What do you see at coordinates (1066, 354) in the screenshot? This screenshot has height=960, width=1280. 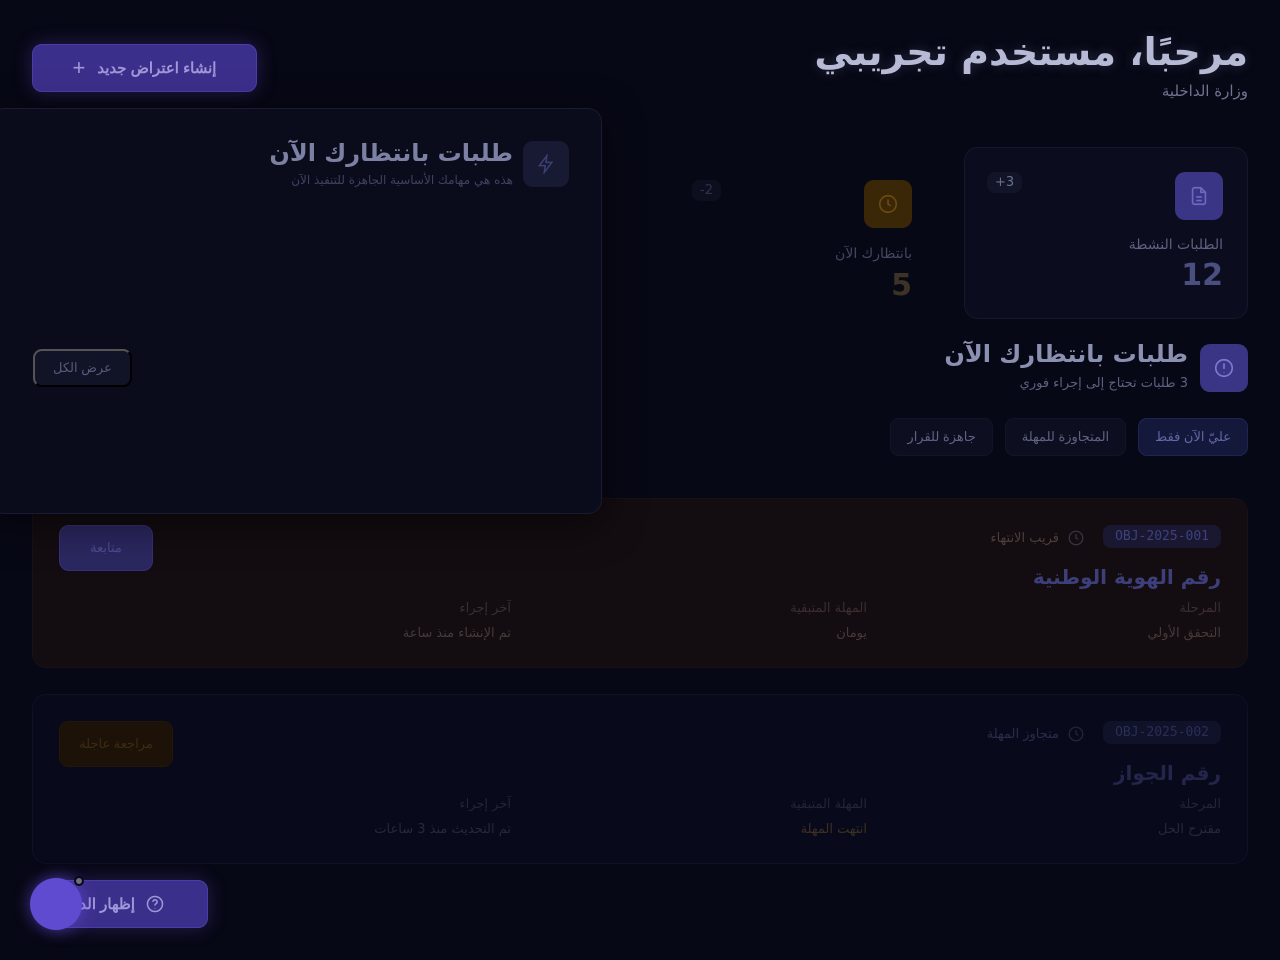 I see `section-title: طلبات بانتظارك الآن` at bounding box center [1066, 354].